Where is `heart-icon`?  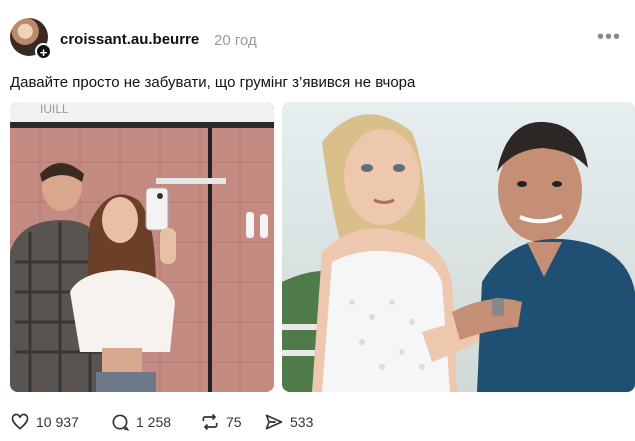 heart-icon is located at coordinates (20, 421).